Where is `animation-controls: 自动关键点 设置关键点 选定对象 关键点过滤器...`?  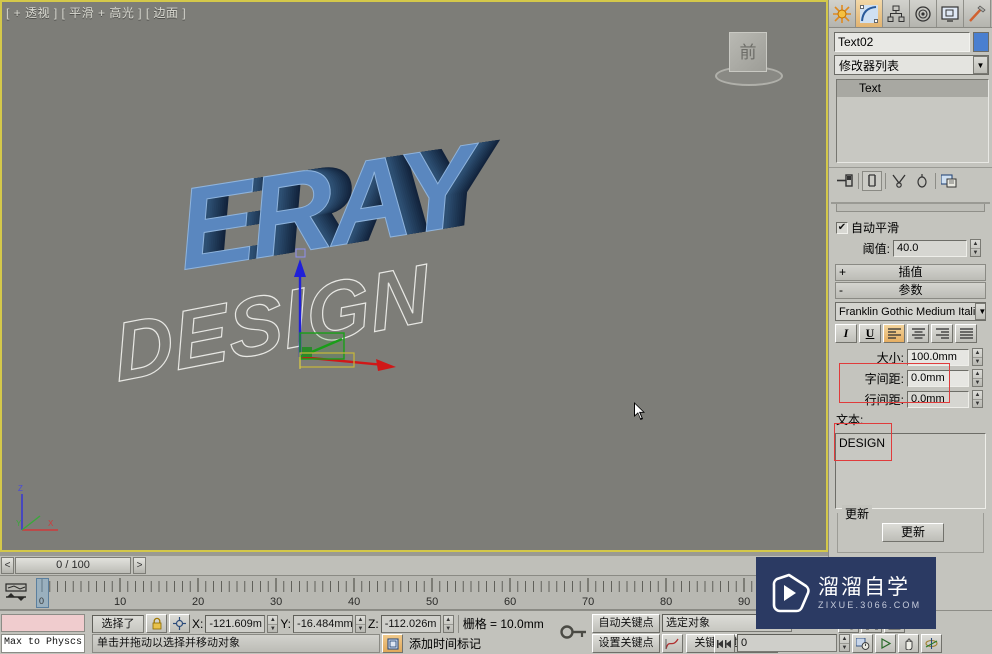 animation-controls: 自动关键点 设置关键点 选定对象 关键点过滤器... is located at coordinates (675, 632).